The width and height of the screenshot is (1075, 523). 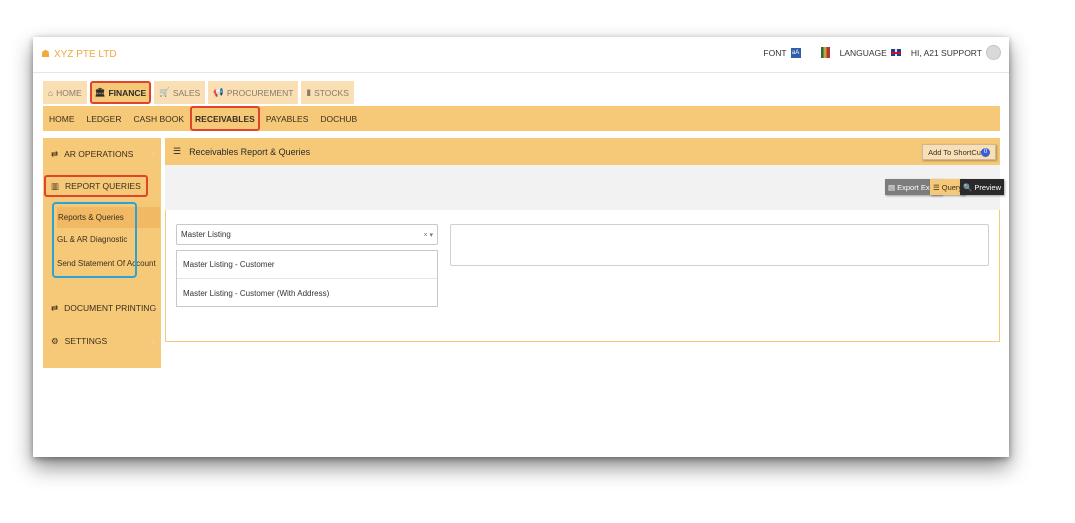 What do you see at coordinates (775, 52) in the screenshot?
I see `font-label: FONT` at bounding box center [775, 52].